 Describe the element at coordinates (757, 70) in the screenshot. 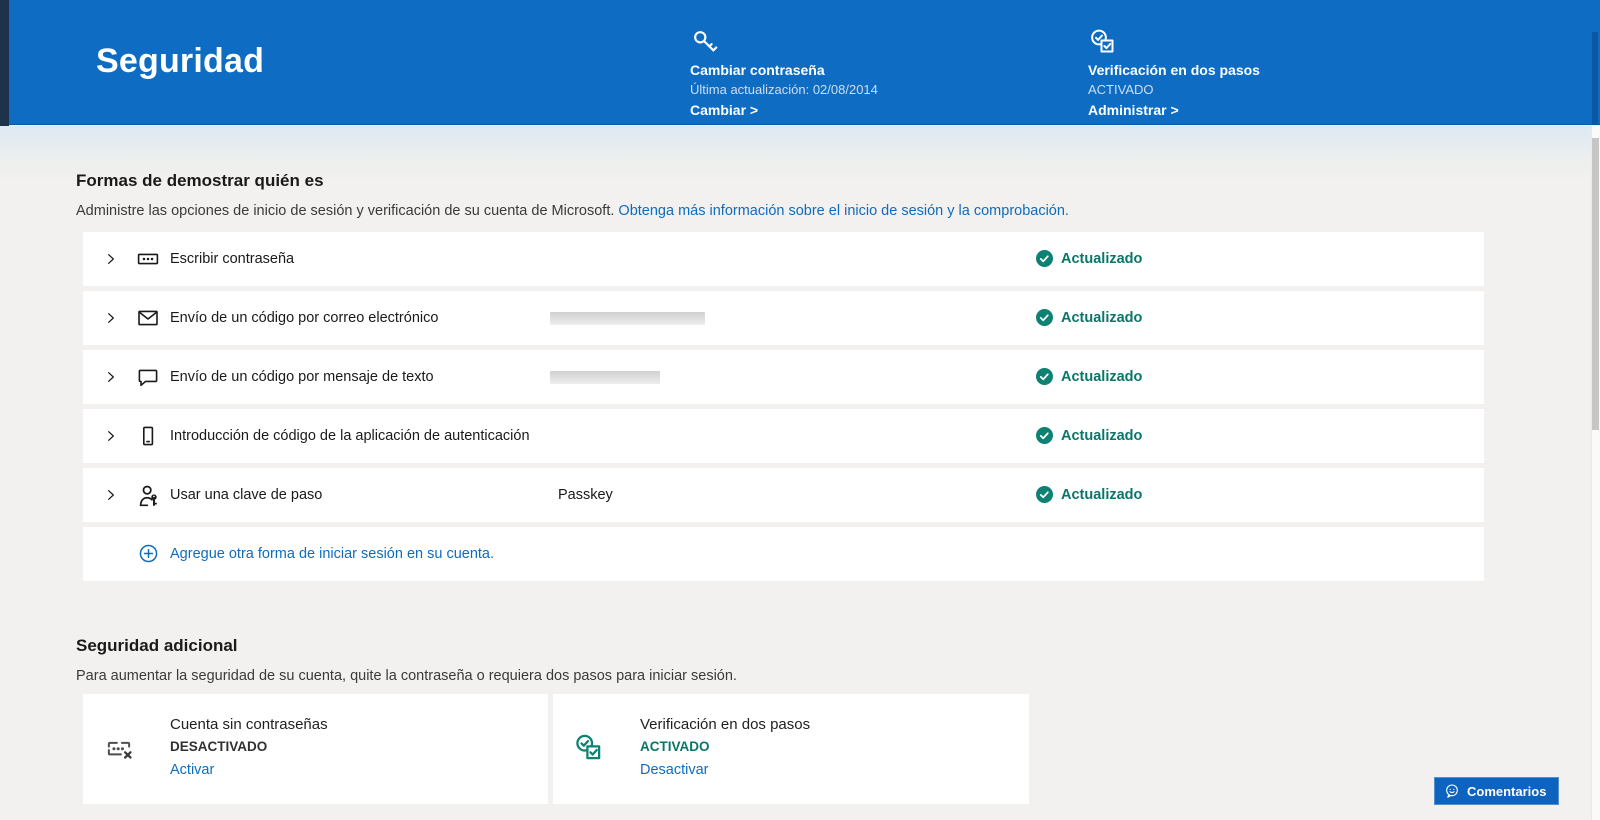

I see `change-password-title: Cambiar contraseña` at that location.